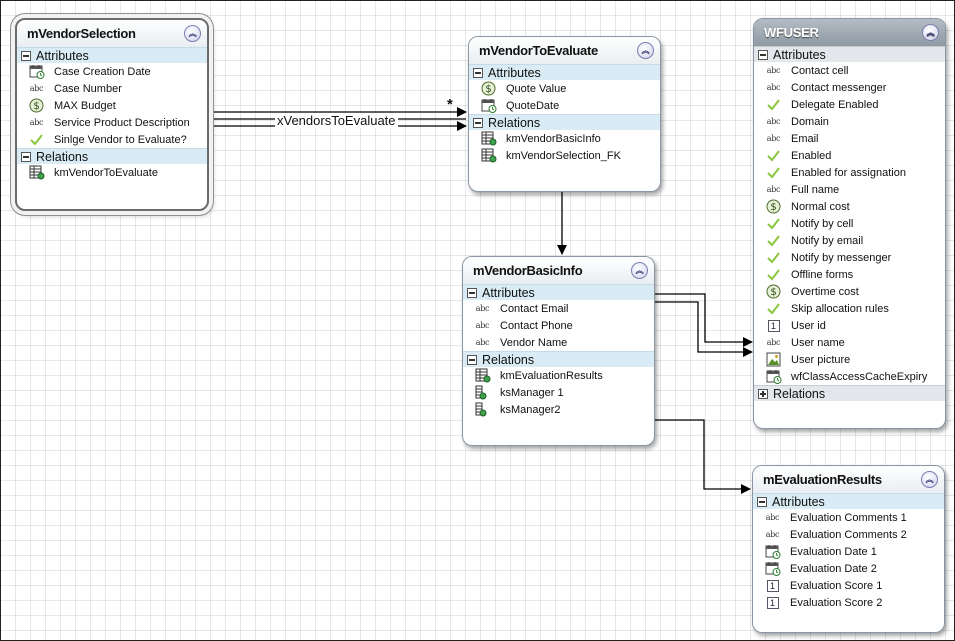  I want to click on list-item: Skip allocation rules, so click(849, 308).